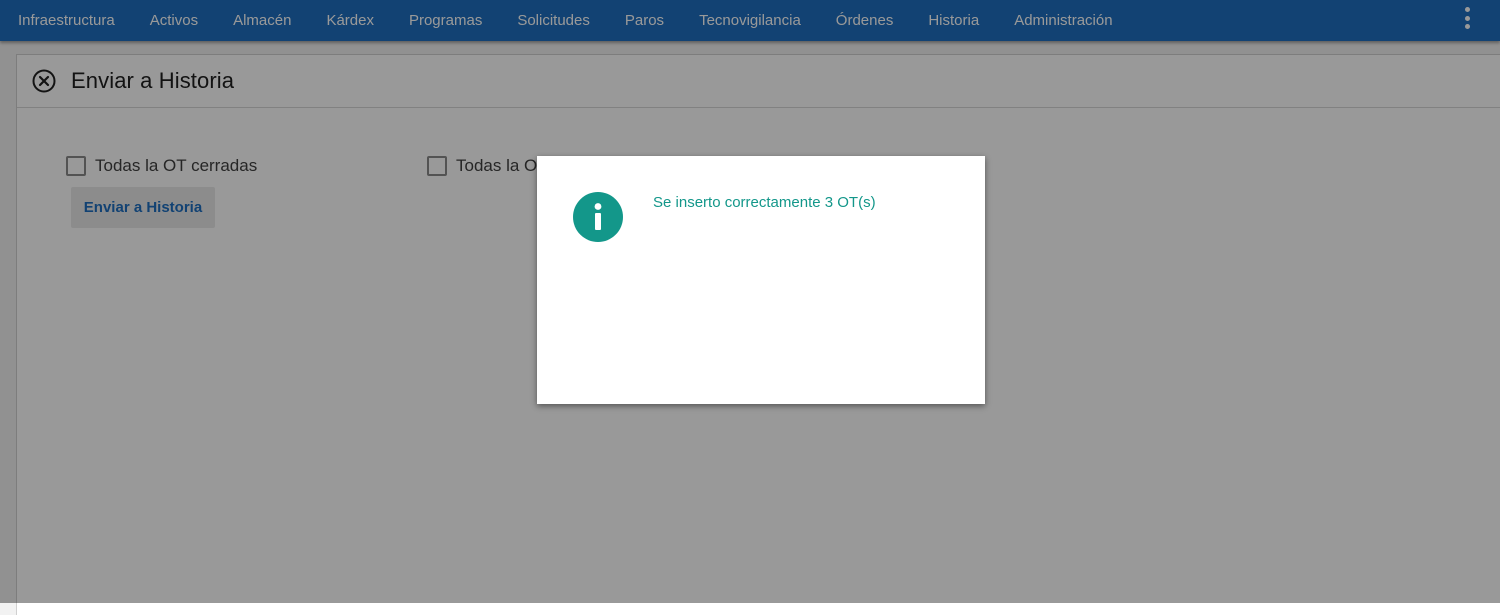 Image resolution: width=1500 pixels, height=615 pixels. Describe the element at coordinates (598, 217) in the screenshot. I see `info-icon` at that location.